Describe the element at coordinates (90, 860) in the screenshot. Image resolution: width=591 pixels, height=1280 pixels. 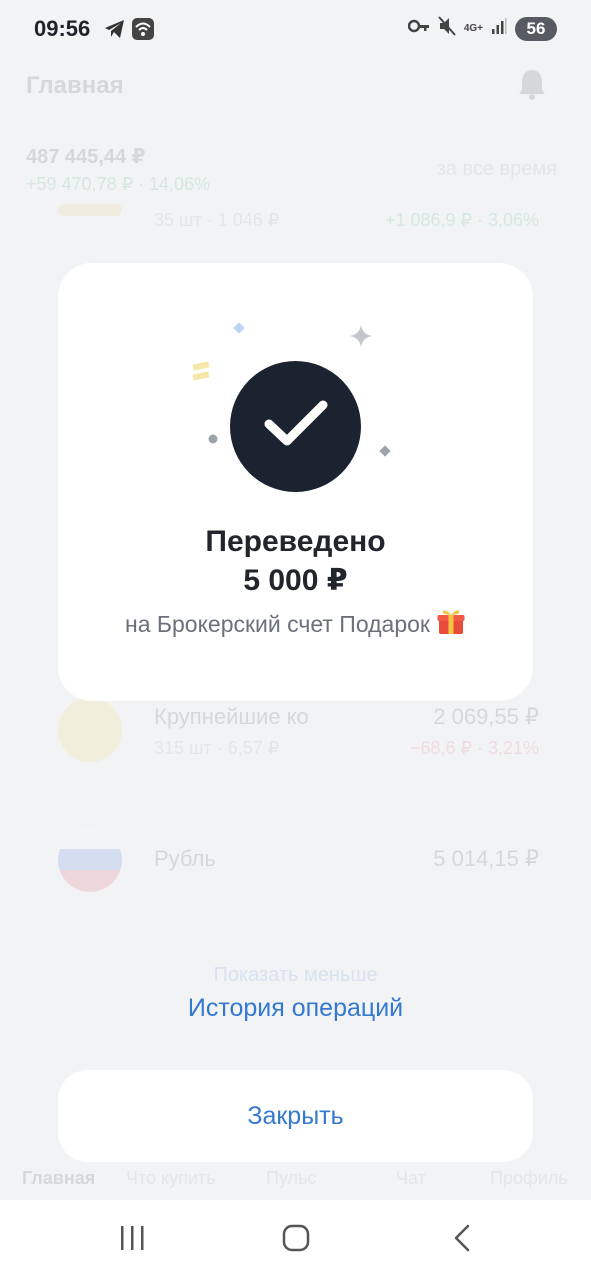
I see `ruble-flag-avatar` at that location.